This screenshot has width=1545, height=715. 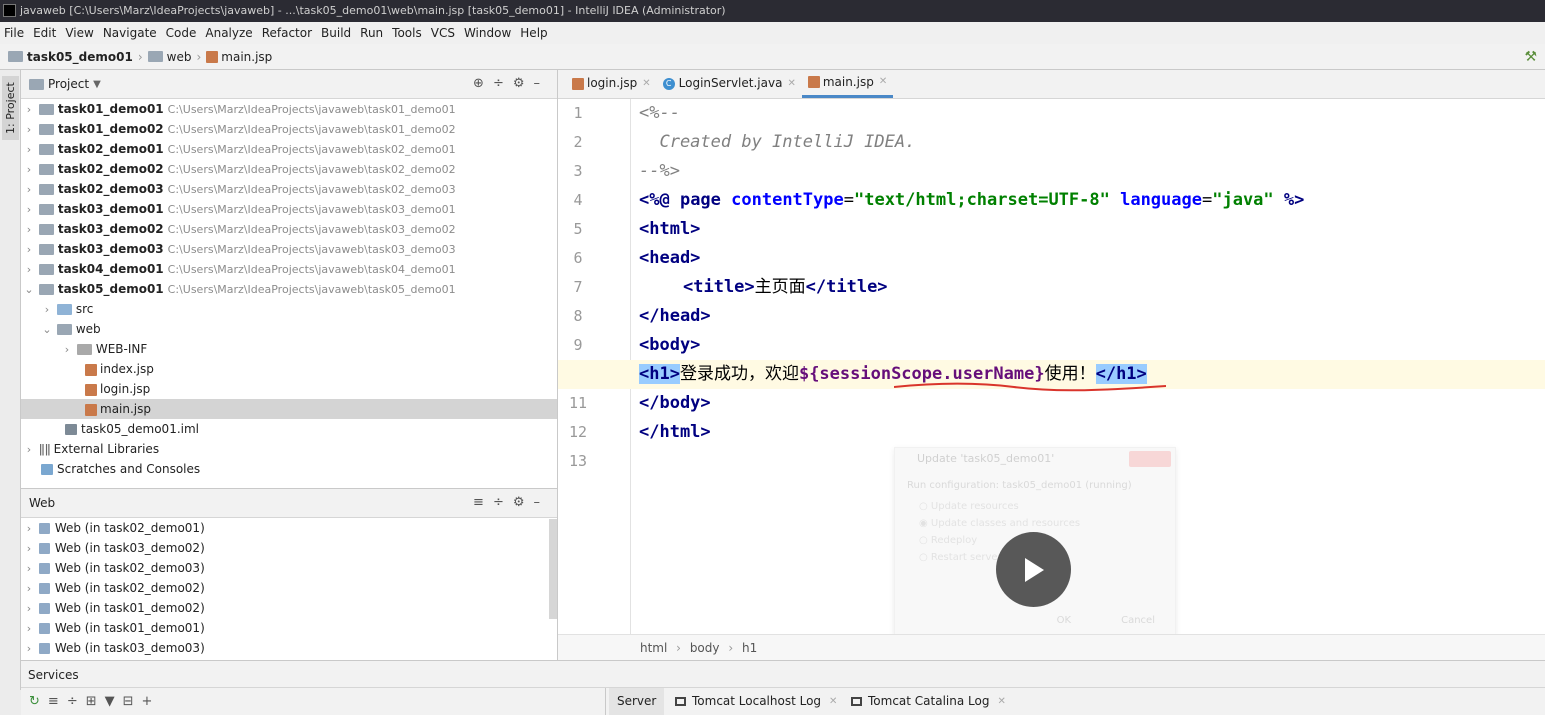 What do you see at coordinates (289, 449) in the screenshot?
I see `tree-external-libraries: › ǁǁ External Libraries` at bounding box center [289, 449].